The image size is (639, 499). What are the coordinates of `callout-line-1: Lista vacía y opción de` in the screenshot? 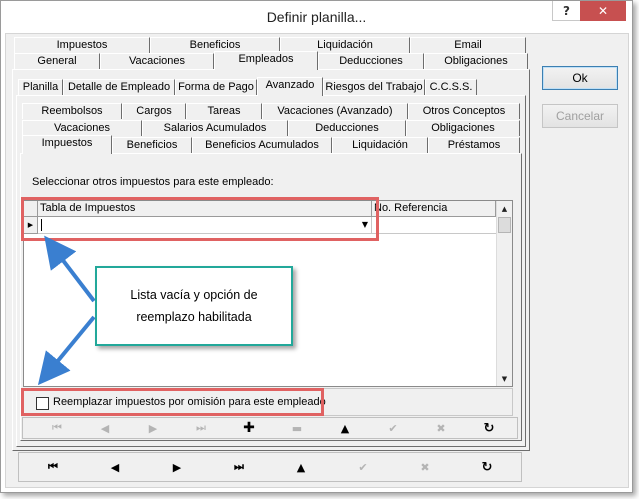 It's located at (194, 295).